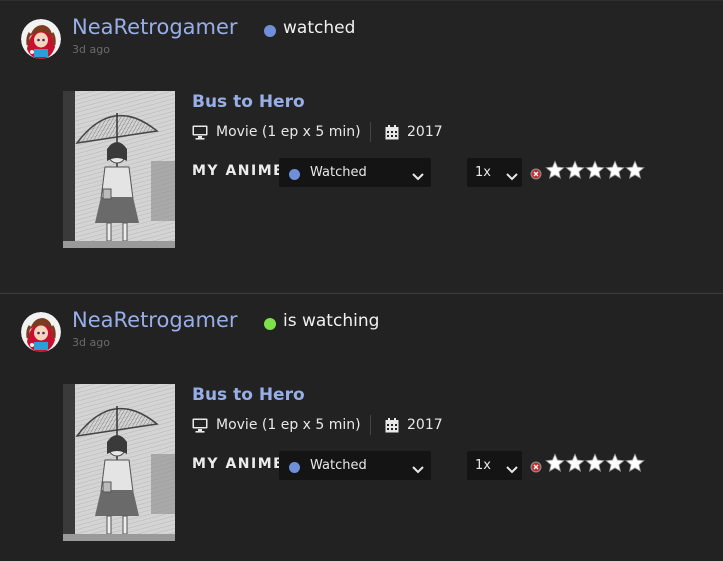 This screenshot has height=561, width=723. Describe the element at coordinates (331, 321) in the screenshot. I see `activity-status-text: is watching` at that location.